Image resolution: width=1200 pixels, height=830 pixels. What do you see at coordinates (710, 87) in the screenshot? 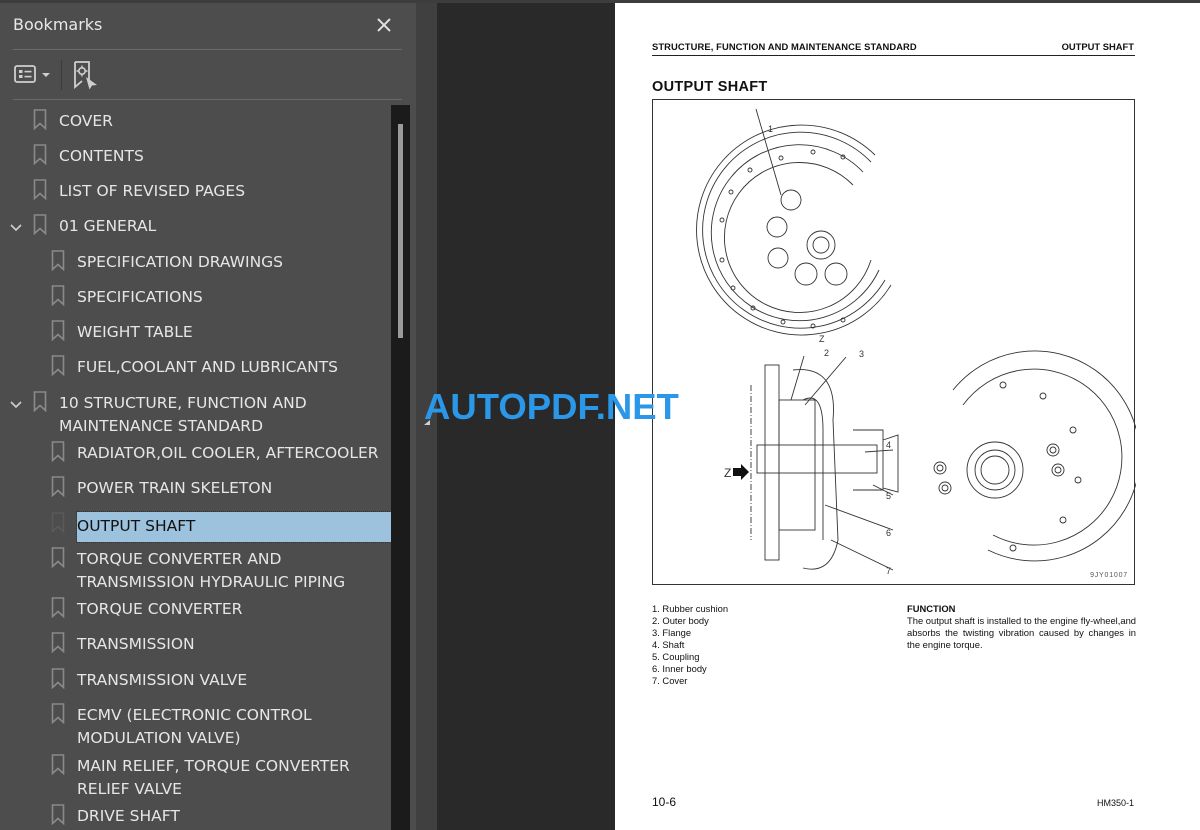
I see `page-title: OUTPUT SHAFT` at bounding box center [710, 87].